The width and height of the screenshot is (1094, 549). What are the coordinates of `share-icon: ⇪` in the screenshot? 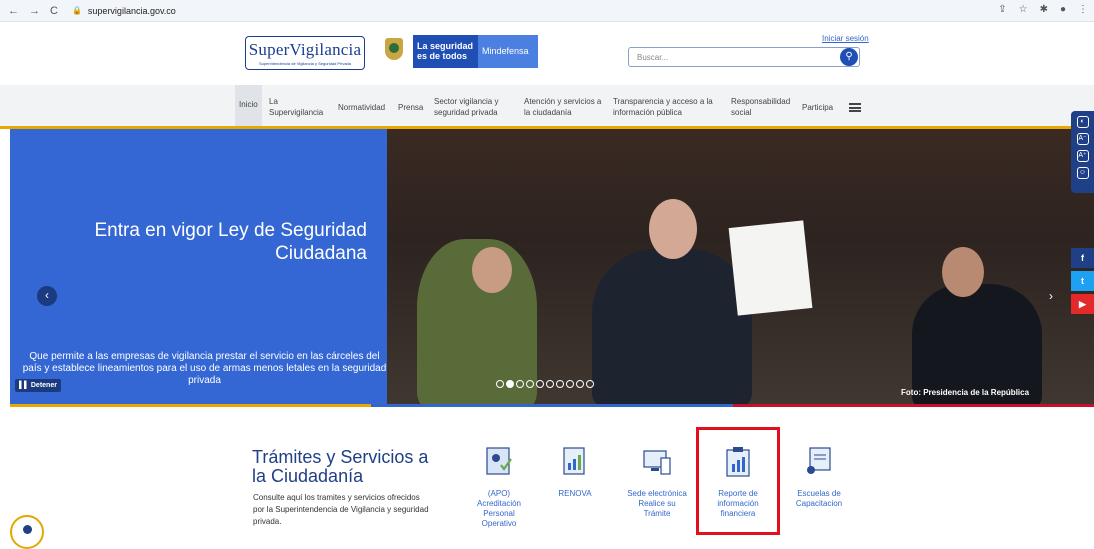 It's located at (1002, 9).